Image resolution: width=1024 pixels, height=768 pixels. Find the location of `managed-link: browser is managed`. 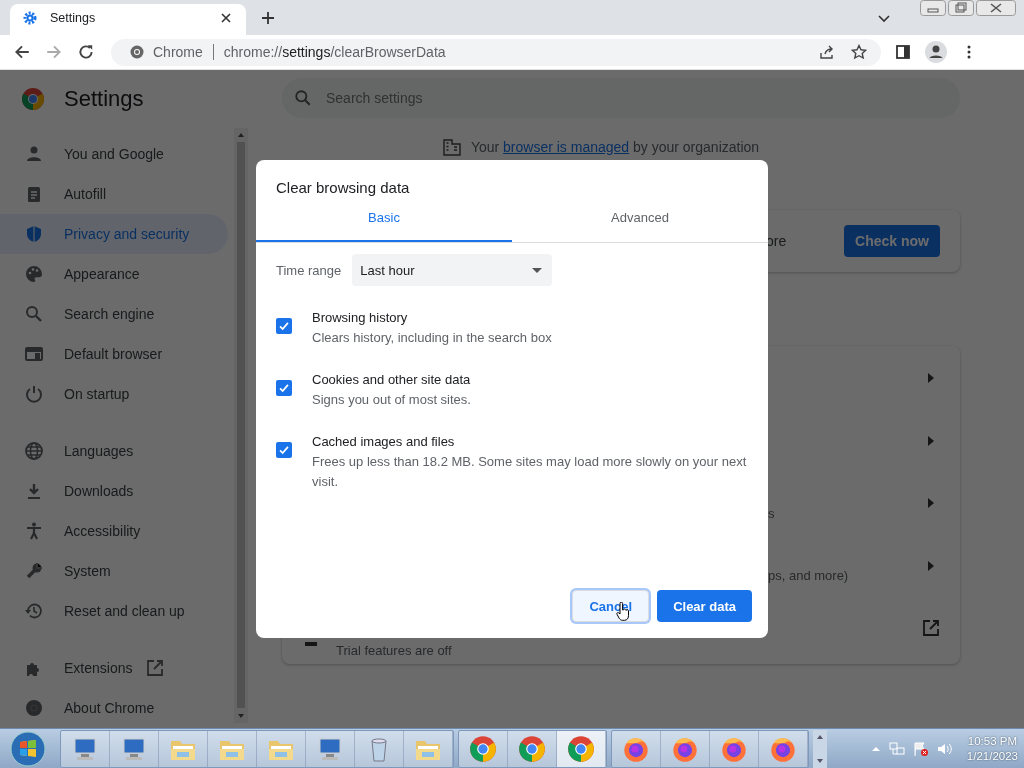

managed-link: browser is managed is located at coordinates (566, 147).